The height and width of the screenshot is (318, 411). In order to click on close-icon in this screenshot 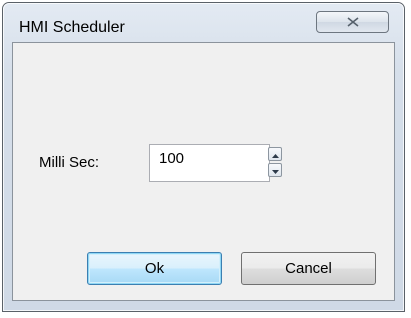, I will do `click(353, 22)`.